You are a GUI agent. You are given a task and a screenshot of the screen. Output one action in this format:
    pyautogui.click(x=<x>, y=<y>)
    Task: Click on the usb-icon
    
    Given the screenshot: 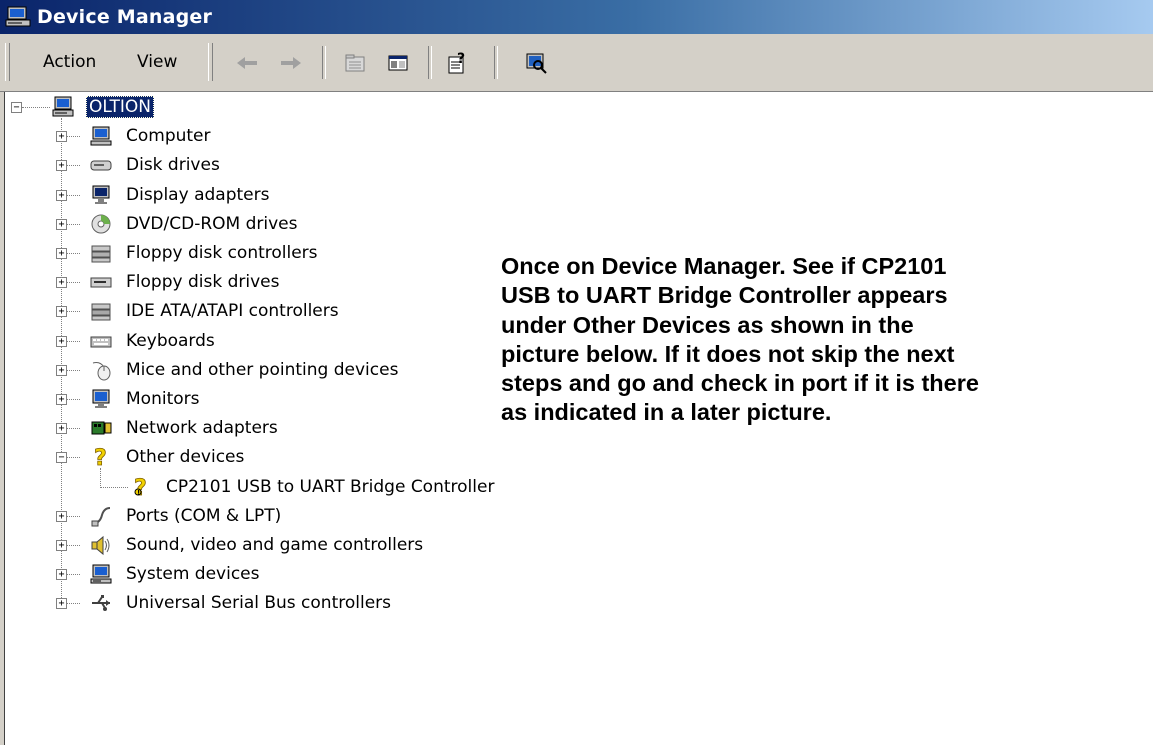 What is the action you would take?
    pyautogui.click(x=101, y=603)
    